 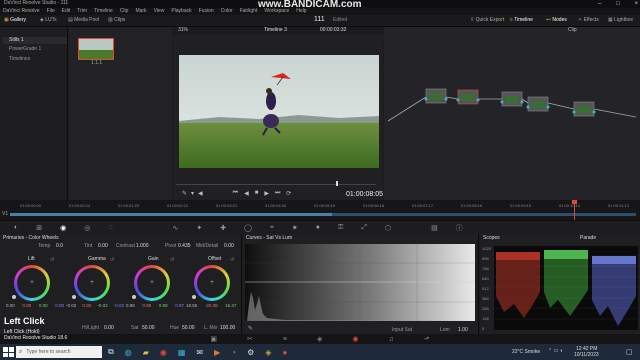 What do you see at coordinates (526, 352) in the screenshot?
I see `weather-status: 22°C Smoke` at bounding box center [526, 352].